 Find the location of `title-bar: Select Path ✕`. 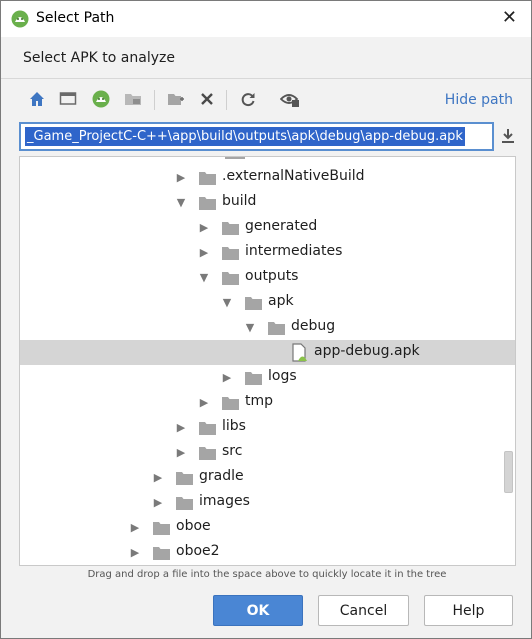

title-bar: Select Path ✕ is located at coordinates (266, 19).